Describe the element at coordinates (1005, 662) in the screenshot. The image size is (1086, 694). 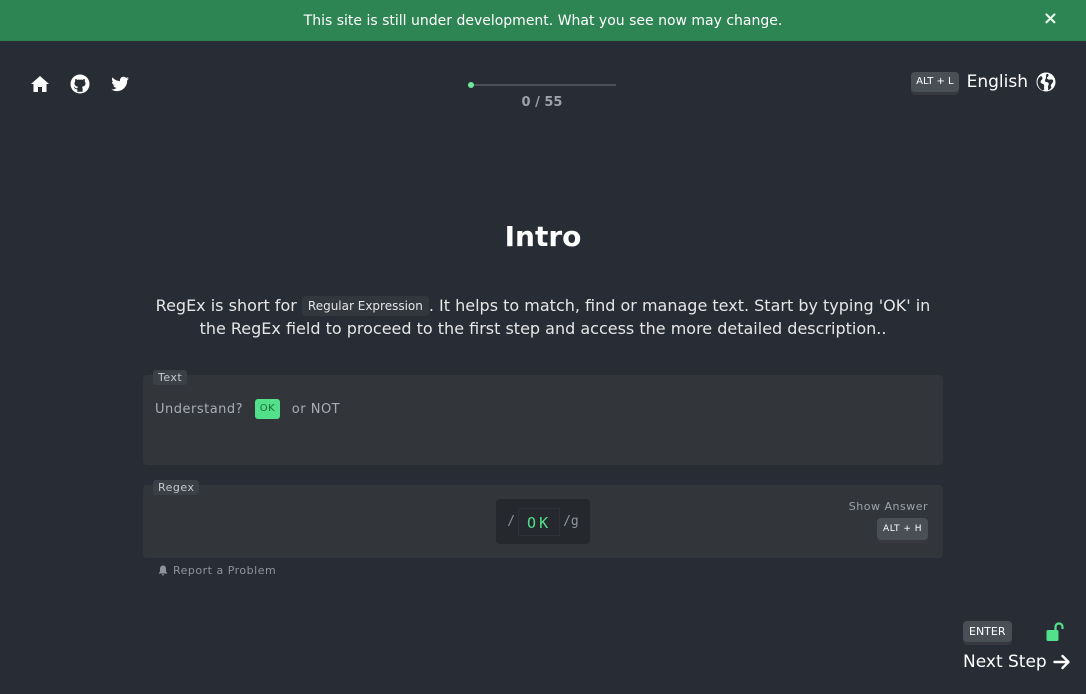
I see `next-step-label: Next Step` at that location.